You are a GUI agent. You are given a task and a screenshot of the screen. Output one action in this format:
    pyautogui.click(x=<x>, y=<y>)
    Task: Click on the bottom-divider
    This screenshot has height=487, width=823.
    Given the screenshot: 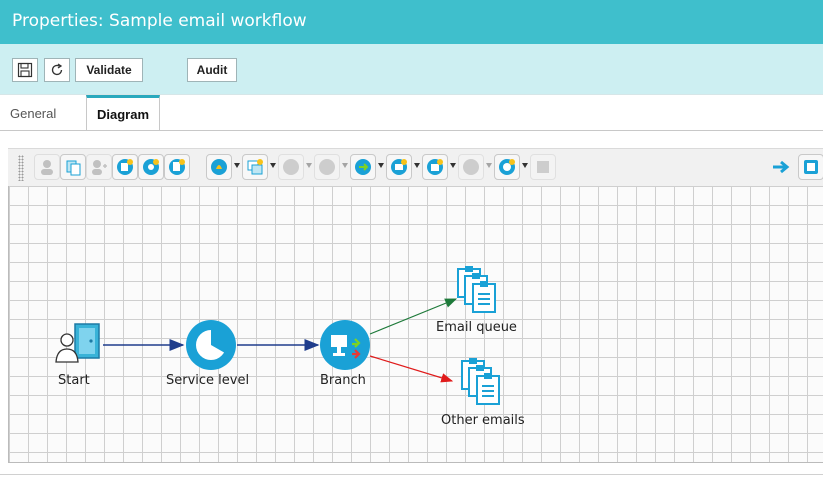 What is the action you would take?
    pyautogui.click(x=411, y=474)
    